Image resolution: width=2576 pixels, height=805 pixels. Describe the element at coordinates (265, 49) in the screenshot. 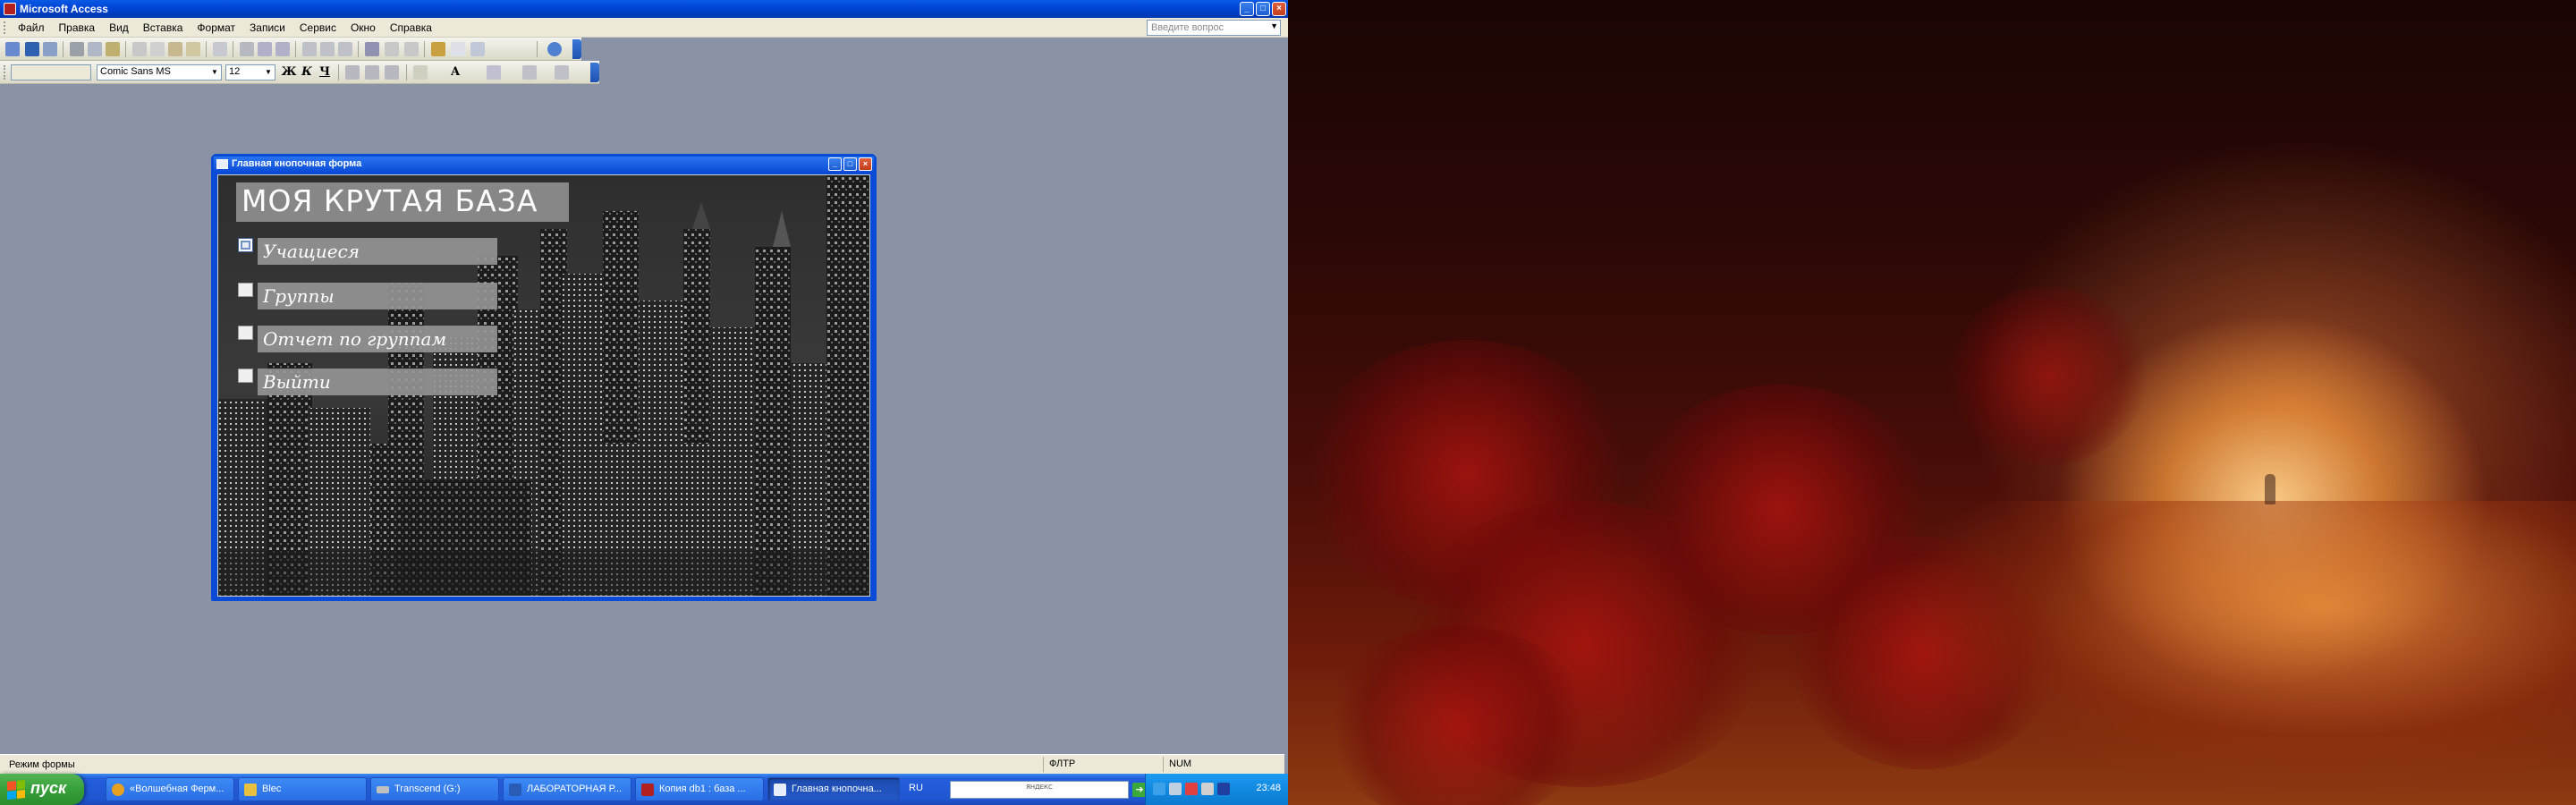

I see `sort-ascending-icon` at that location.